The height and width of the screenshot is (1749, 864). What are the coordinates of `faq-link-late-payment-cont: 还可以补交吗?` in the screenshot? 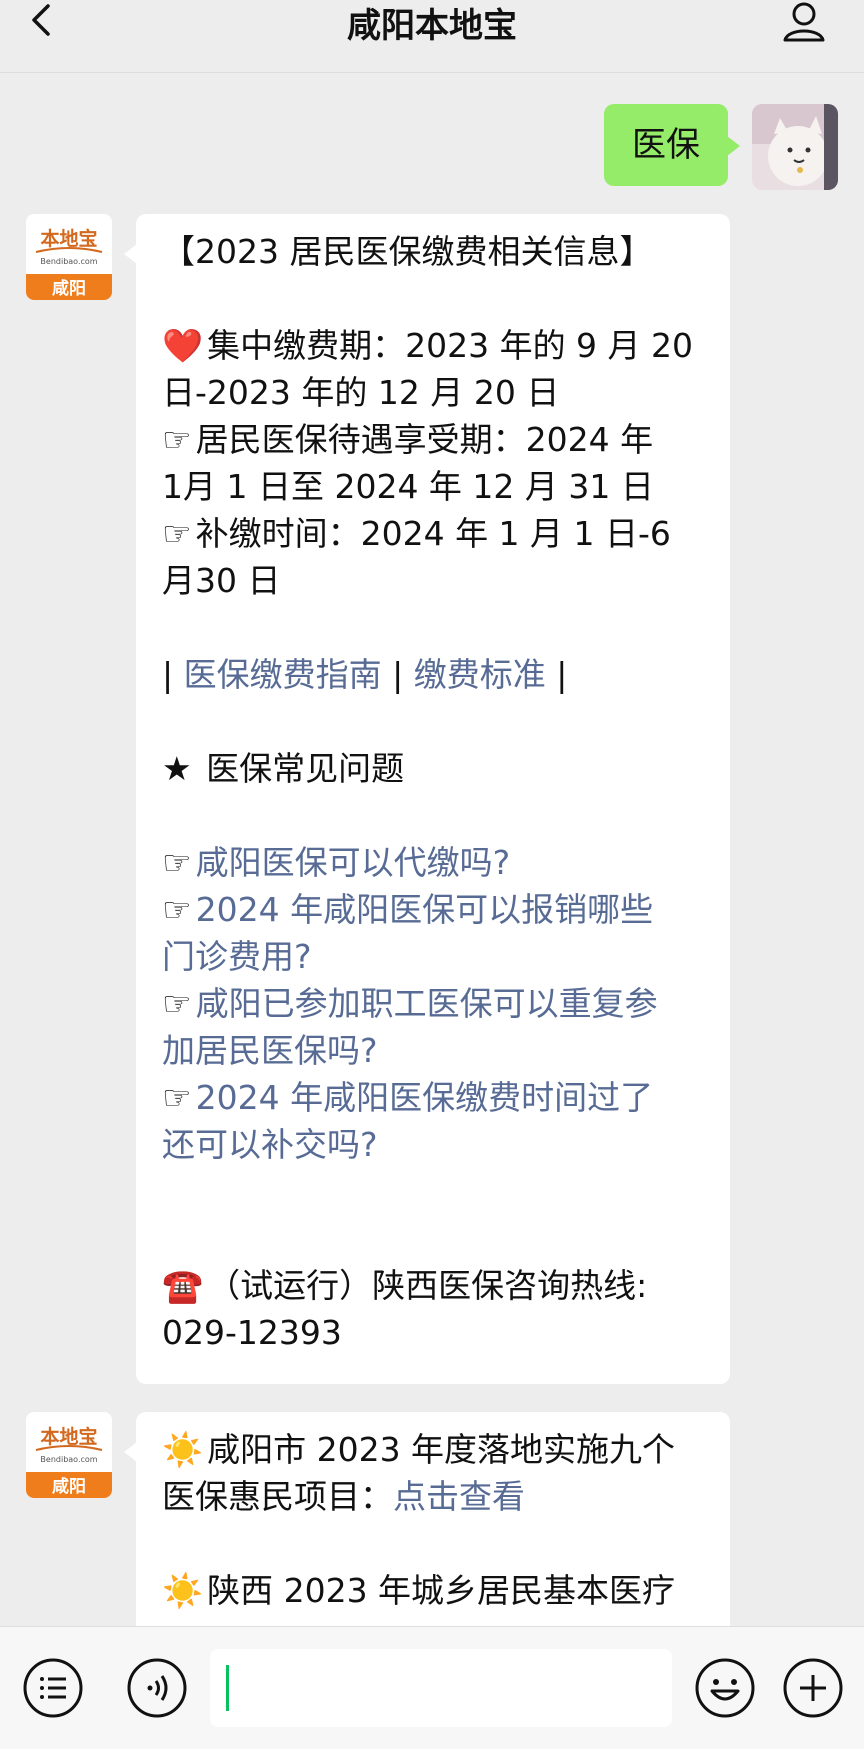 It's located at (436, 1144).